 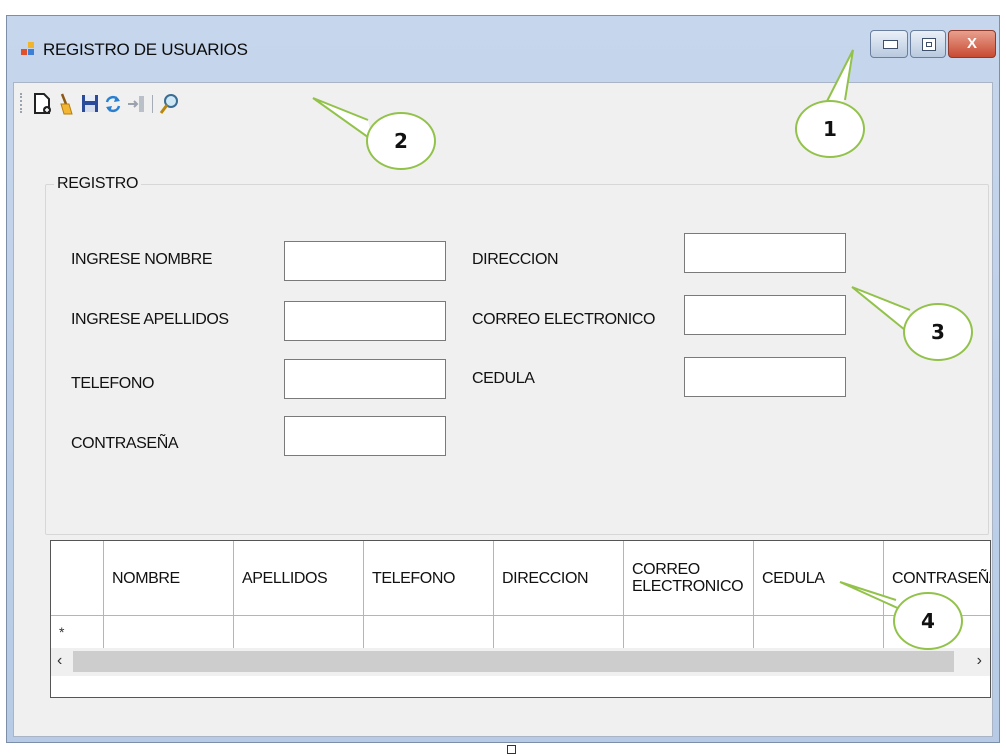 What do you see at coordinates (299, 632) in the screenshot?
I see `cell-apellidos` at bounding box center [299, 632].